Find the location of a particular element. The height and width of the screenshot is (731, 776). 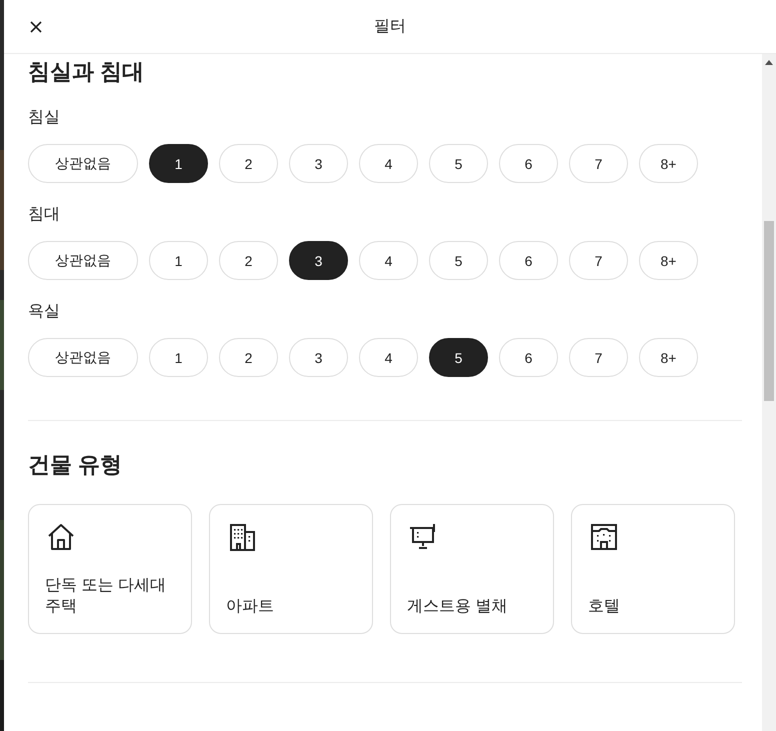

scrollbar-thumb is located at coordinates (769, 311).